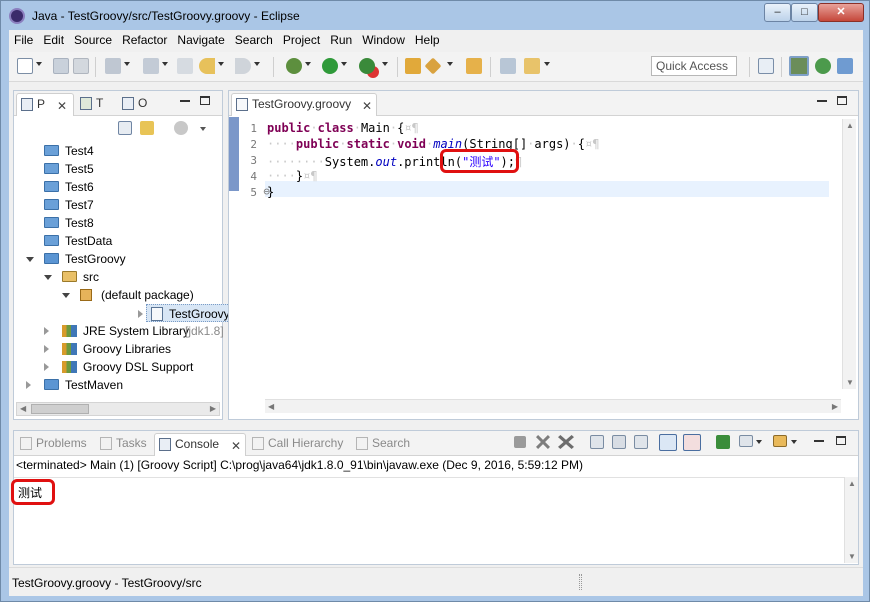 This screenshot has width=870, height=602. Describe the element at coordinates (766, 66) in the screenshot. I see `open-perspective-icon` at that location.